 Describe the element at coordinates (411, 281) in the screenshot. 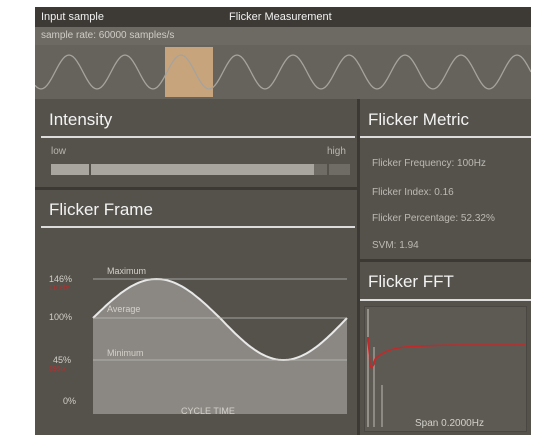

I see `flicker-fft-title: Flicker FFT` at that location.